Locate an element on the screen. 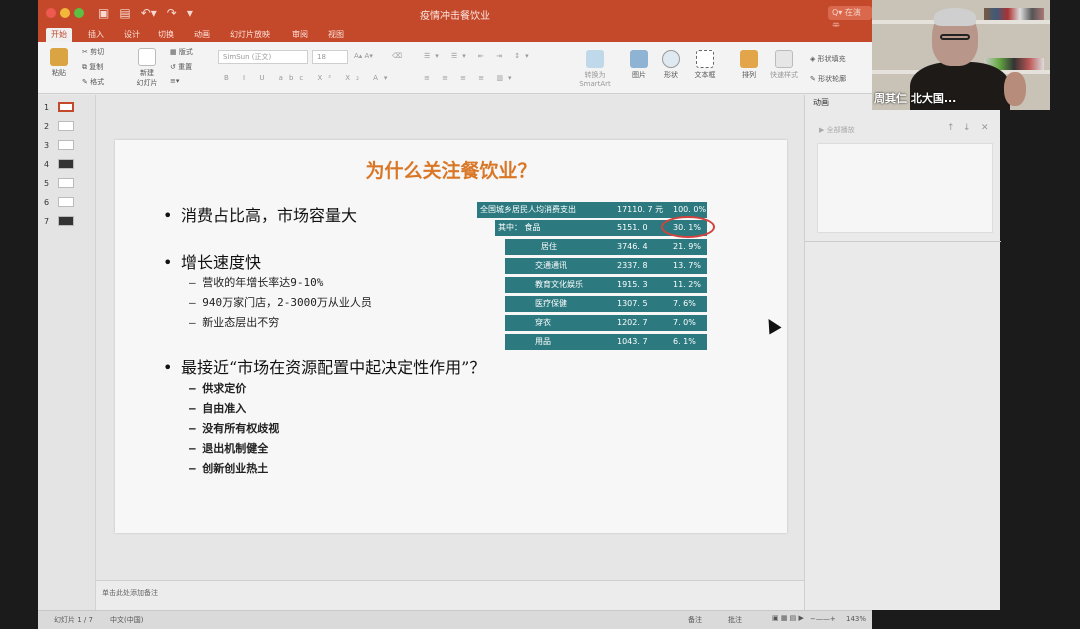 This screenshot has height=629, width=1080. cut-button: ✂ 剪切 is located at coordinates (93, 52).